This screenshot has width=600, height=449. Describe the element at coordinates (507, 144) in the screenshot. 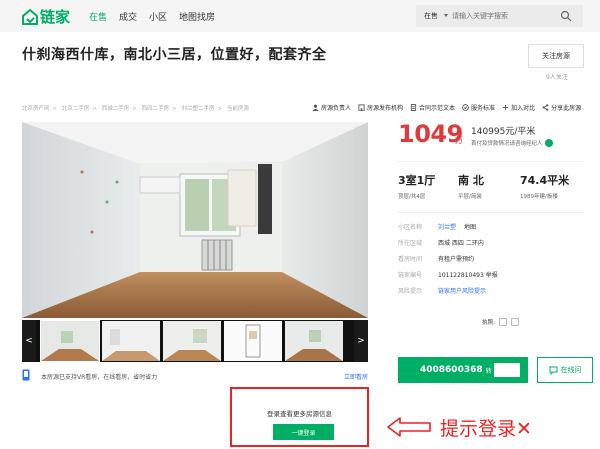

I see `down-payment-note-text: 首付及贷款情况请咨询经纪人` at that location.